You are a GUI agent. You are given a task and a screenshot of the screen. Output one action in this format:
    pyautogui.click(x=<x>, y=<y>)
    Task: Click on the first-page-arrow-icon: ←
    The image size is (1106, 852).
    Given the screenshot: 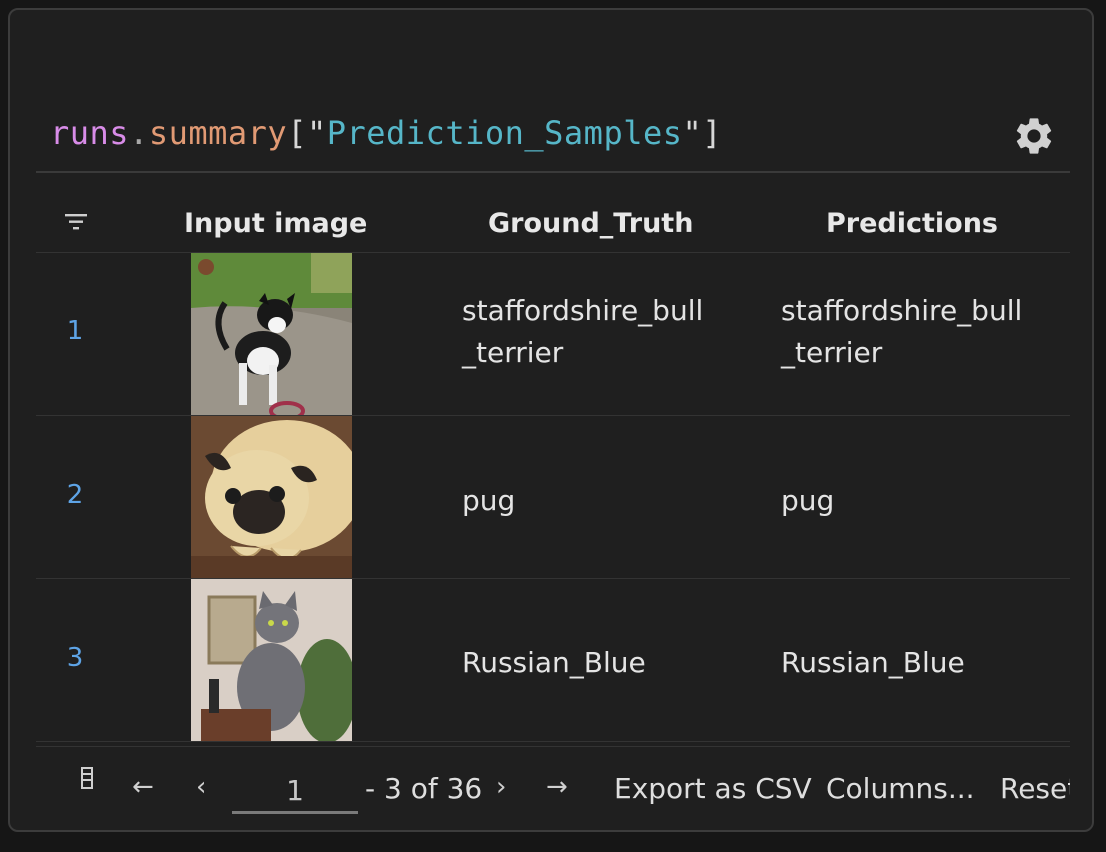 What is the action you would take?
    pyautogui.click(x=143, y=787)
    